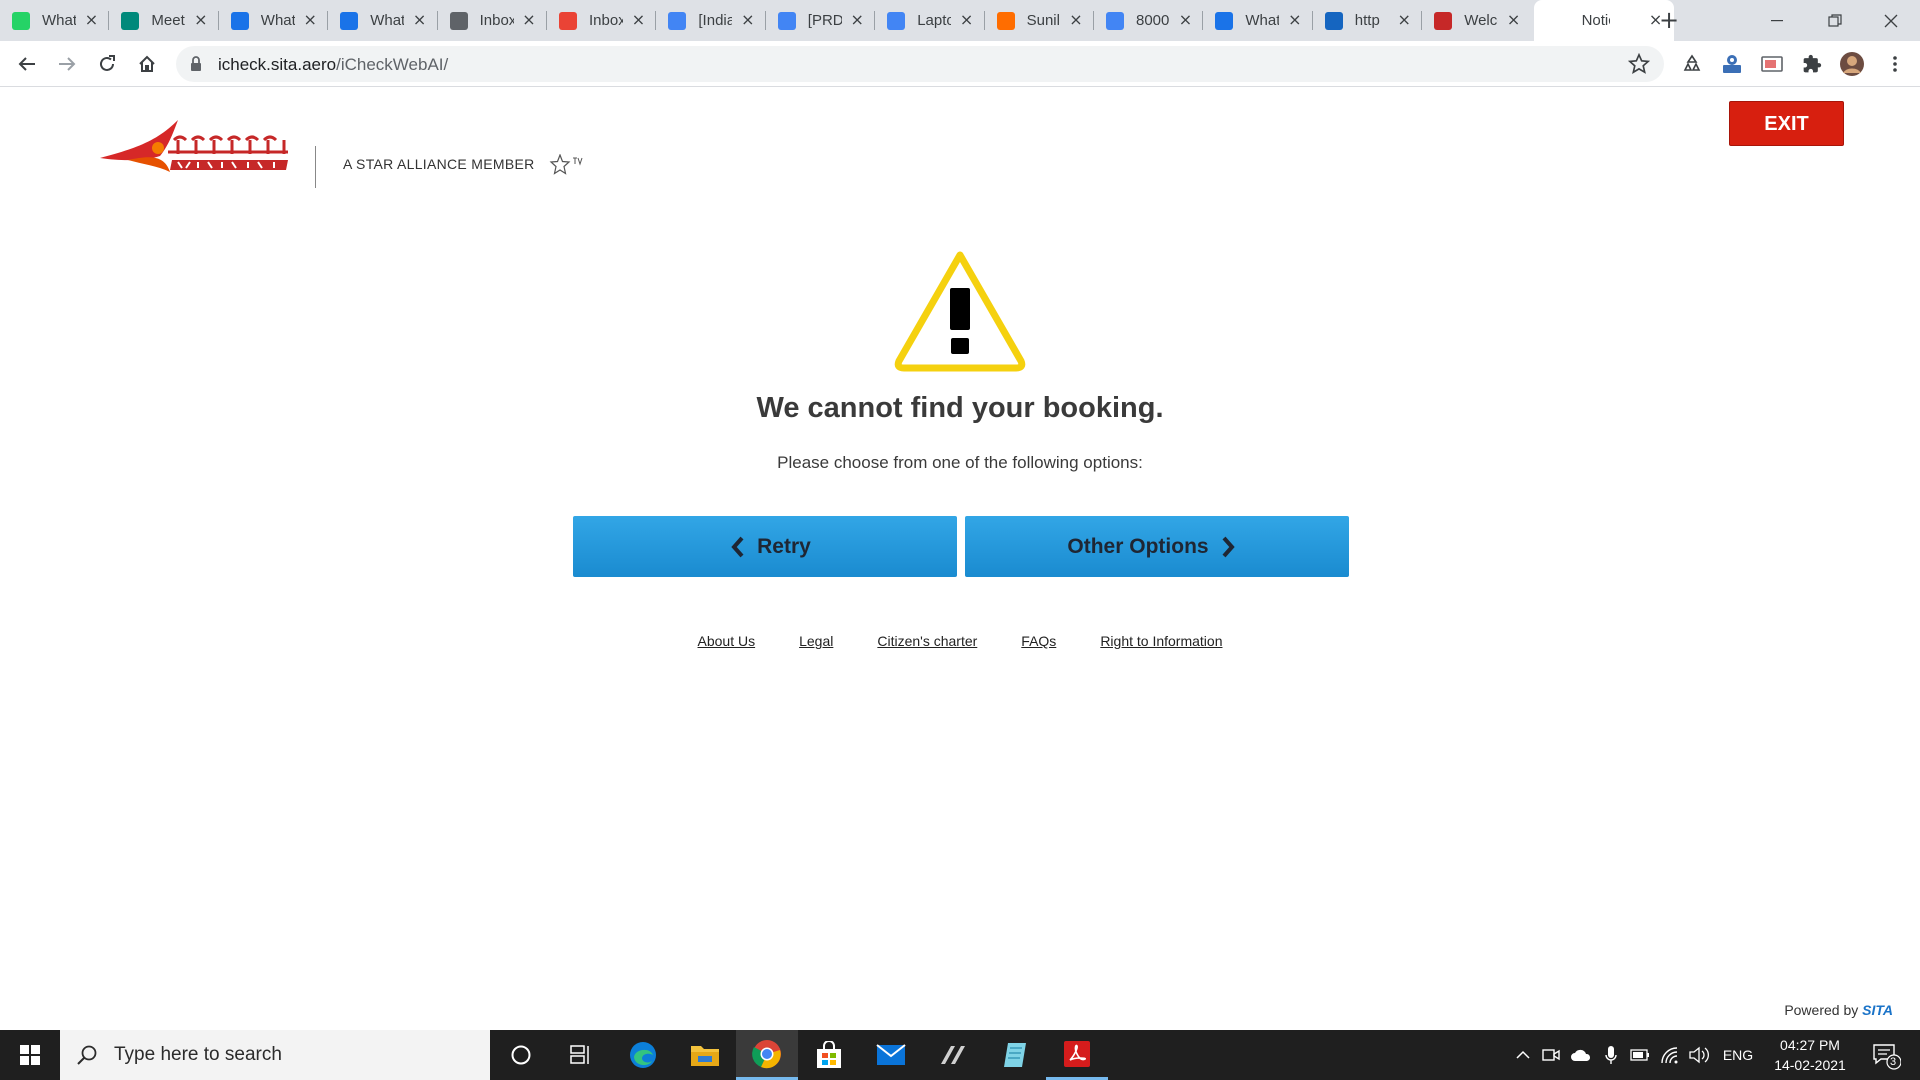 The height and width of the screenshot is (1080, 1920). Describe the element at coordinates (821, 20) in the screenshot. I see `browser-tab: [PRD] ×` at that location.